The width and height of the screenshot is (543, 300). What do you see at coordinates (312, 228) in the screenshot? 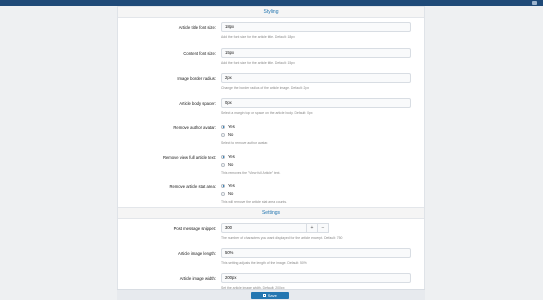
I see `increment-button: +` at bounding box center [312, 228].